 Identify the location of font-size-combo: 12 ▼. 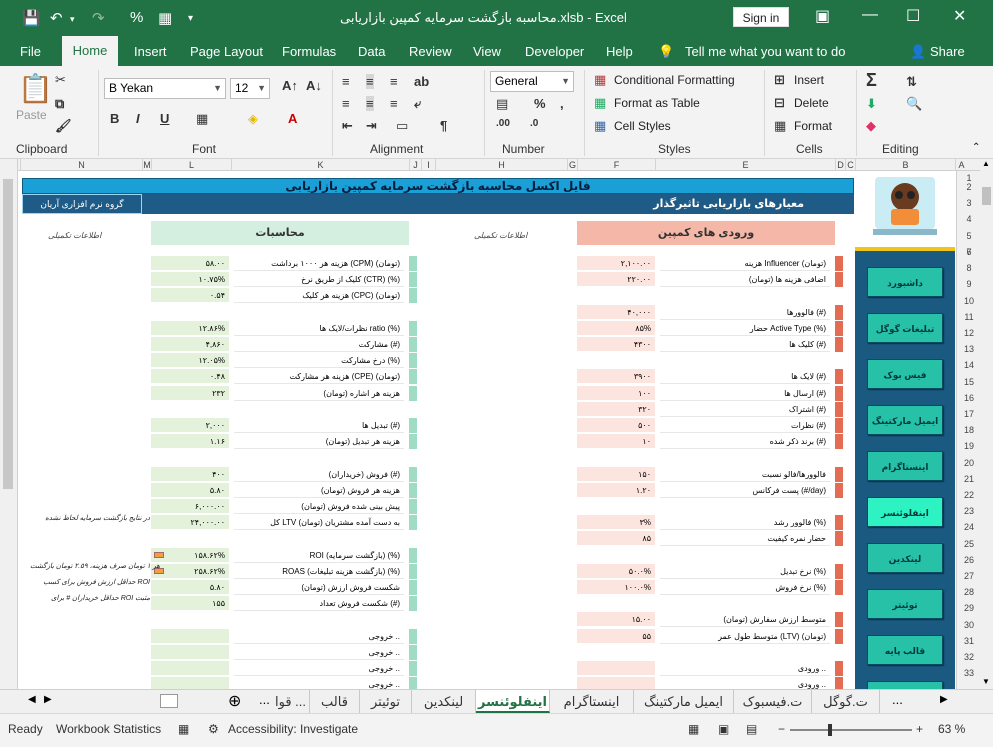
(250, 88).